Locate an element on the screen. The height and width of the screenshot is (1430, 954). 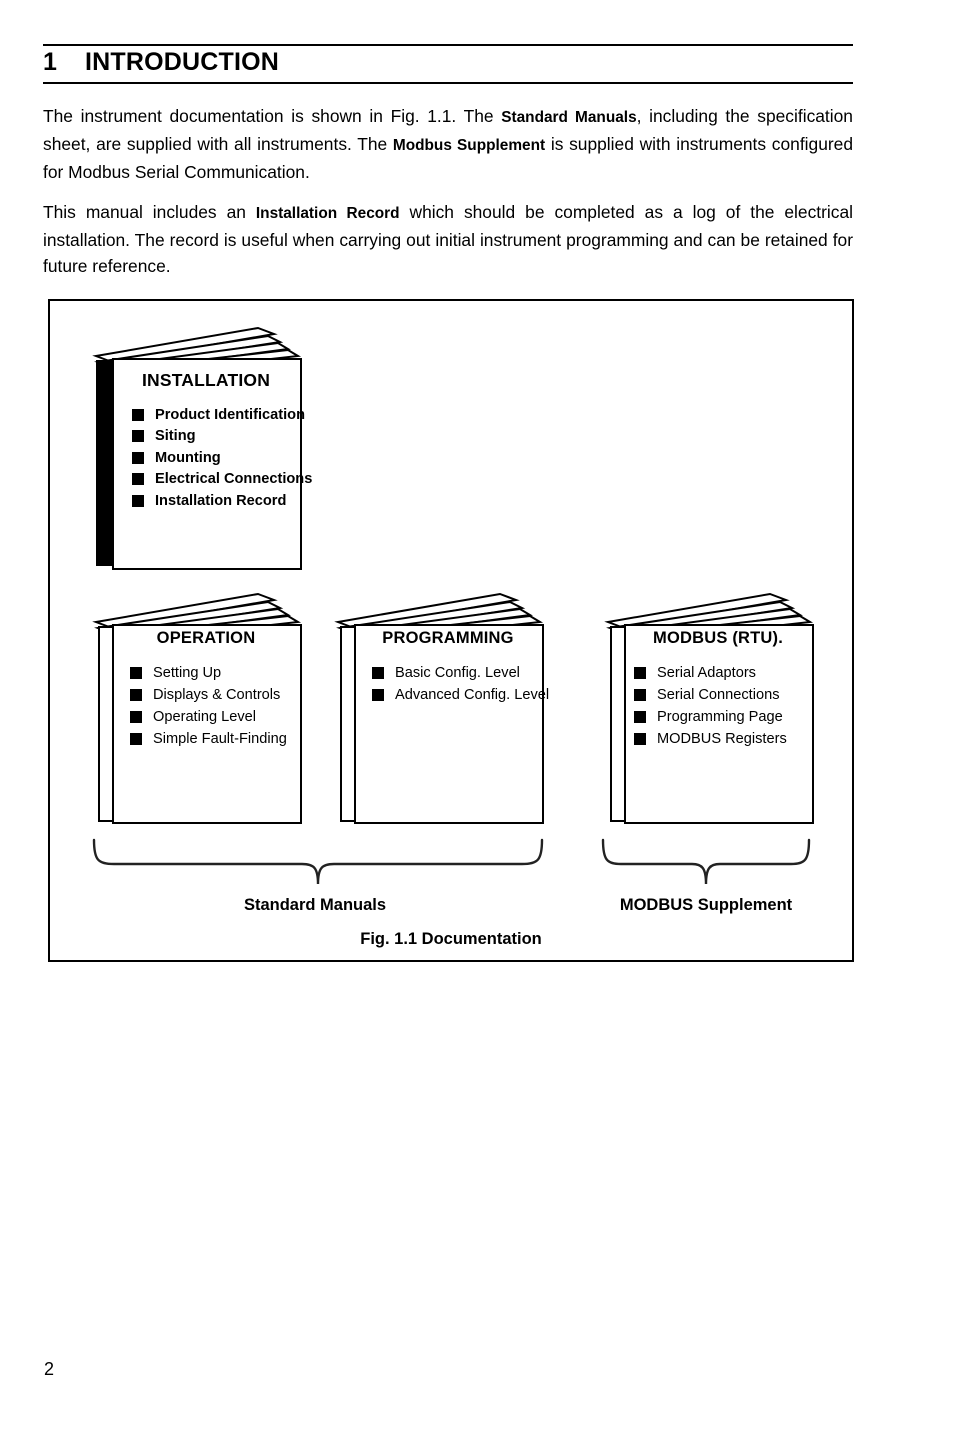
list-item-label: Programming Page is located at coordinates (720, 717).